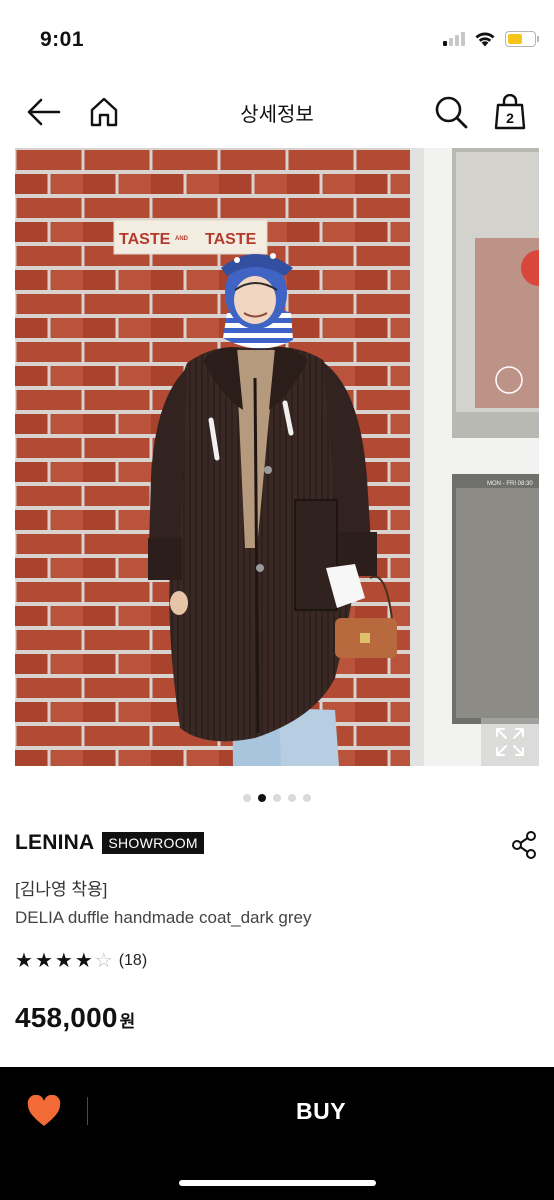 This screenshot has height=1200, width=554. Describe the element at coordinates (54, 843) in the screenshot. I see `brand-name: LENINA` at that location.